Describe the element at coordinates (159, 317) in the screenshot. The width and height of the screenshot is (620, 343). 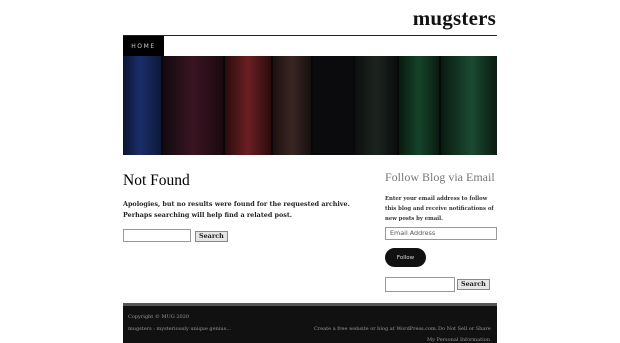
I see `footer-copyright: Copyright © MUG 2020` at that location.